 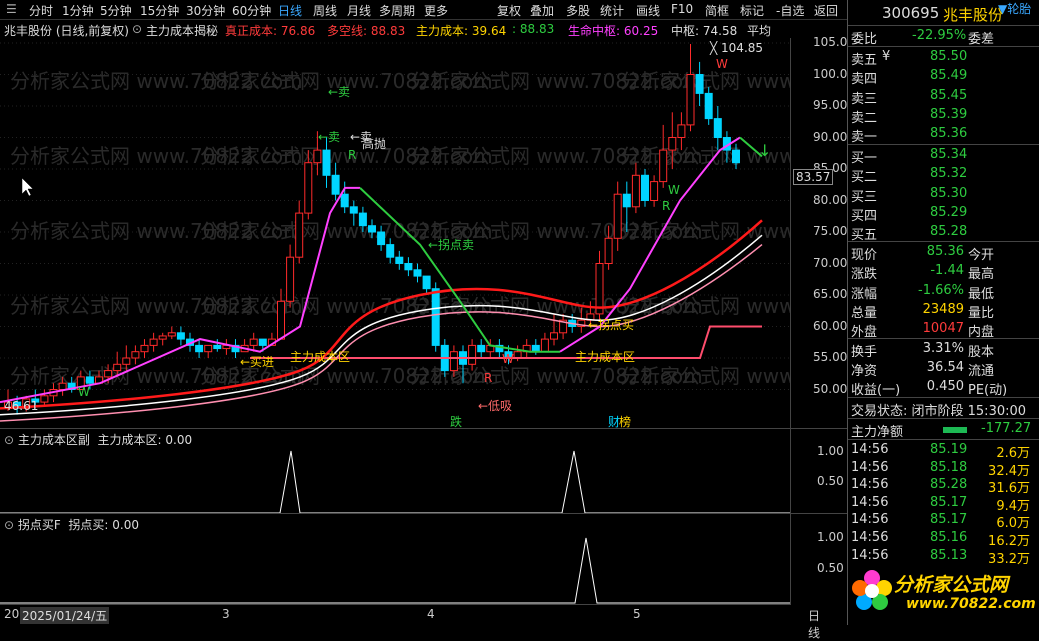 What do you see at coordinates (940, 451) in the screenshot?
I see `tick-row: 14:56 85.19 2.6万` at bounding box center [940, 451].